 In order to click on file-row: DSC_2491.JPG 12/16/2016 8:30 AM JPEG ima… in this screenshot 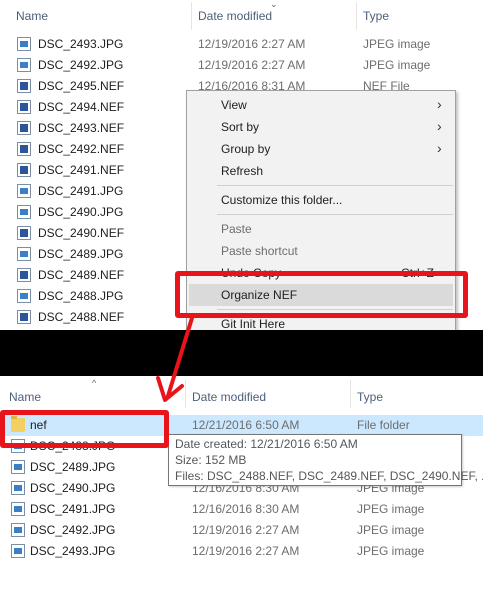, I will do `click(241, 509)`.